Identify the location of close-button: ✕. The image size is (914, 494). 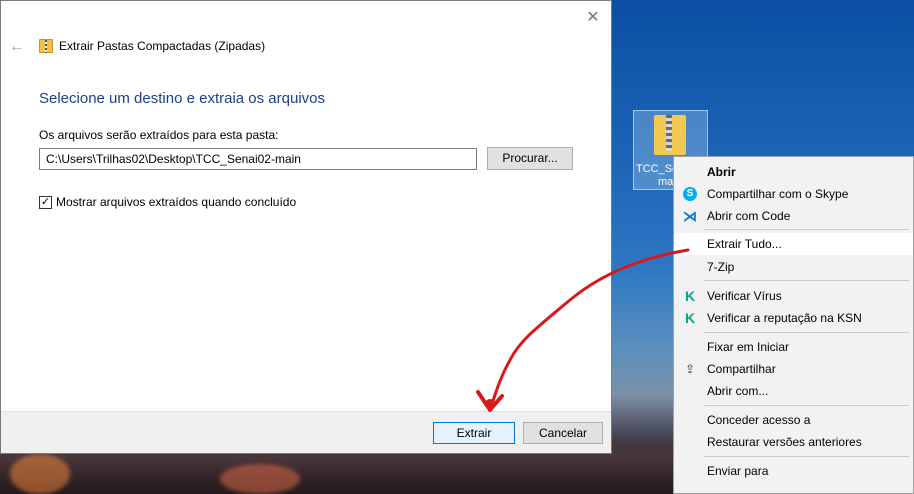
(593, 18).